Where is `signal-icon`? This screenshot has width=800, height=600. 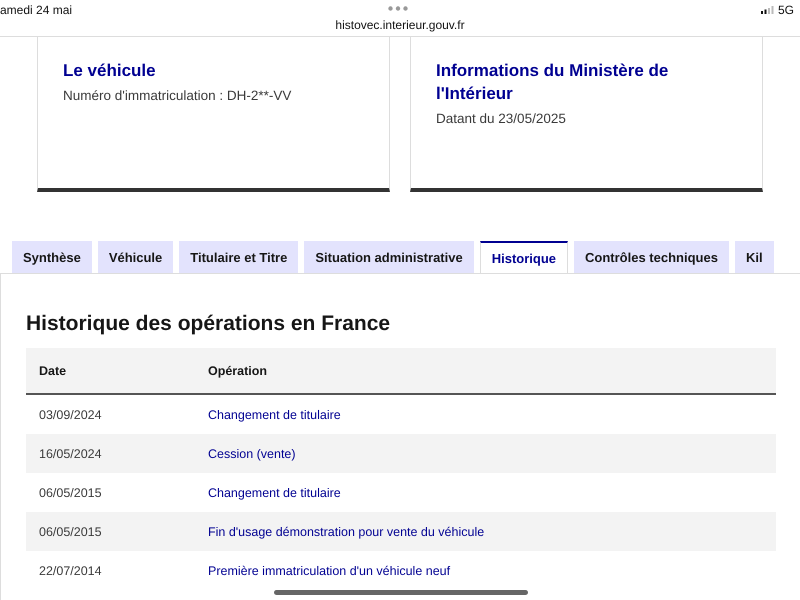 signal-icon is located at coordinates (767, 10).